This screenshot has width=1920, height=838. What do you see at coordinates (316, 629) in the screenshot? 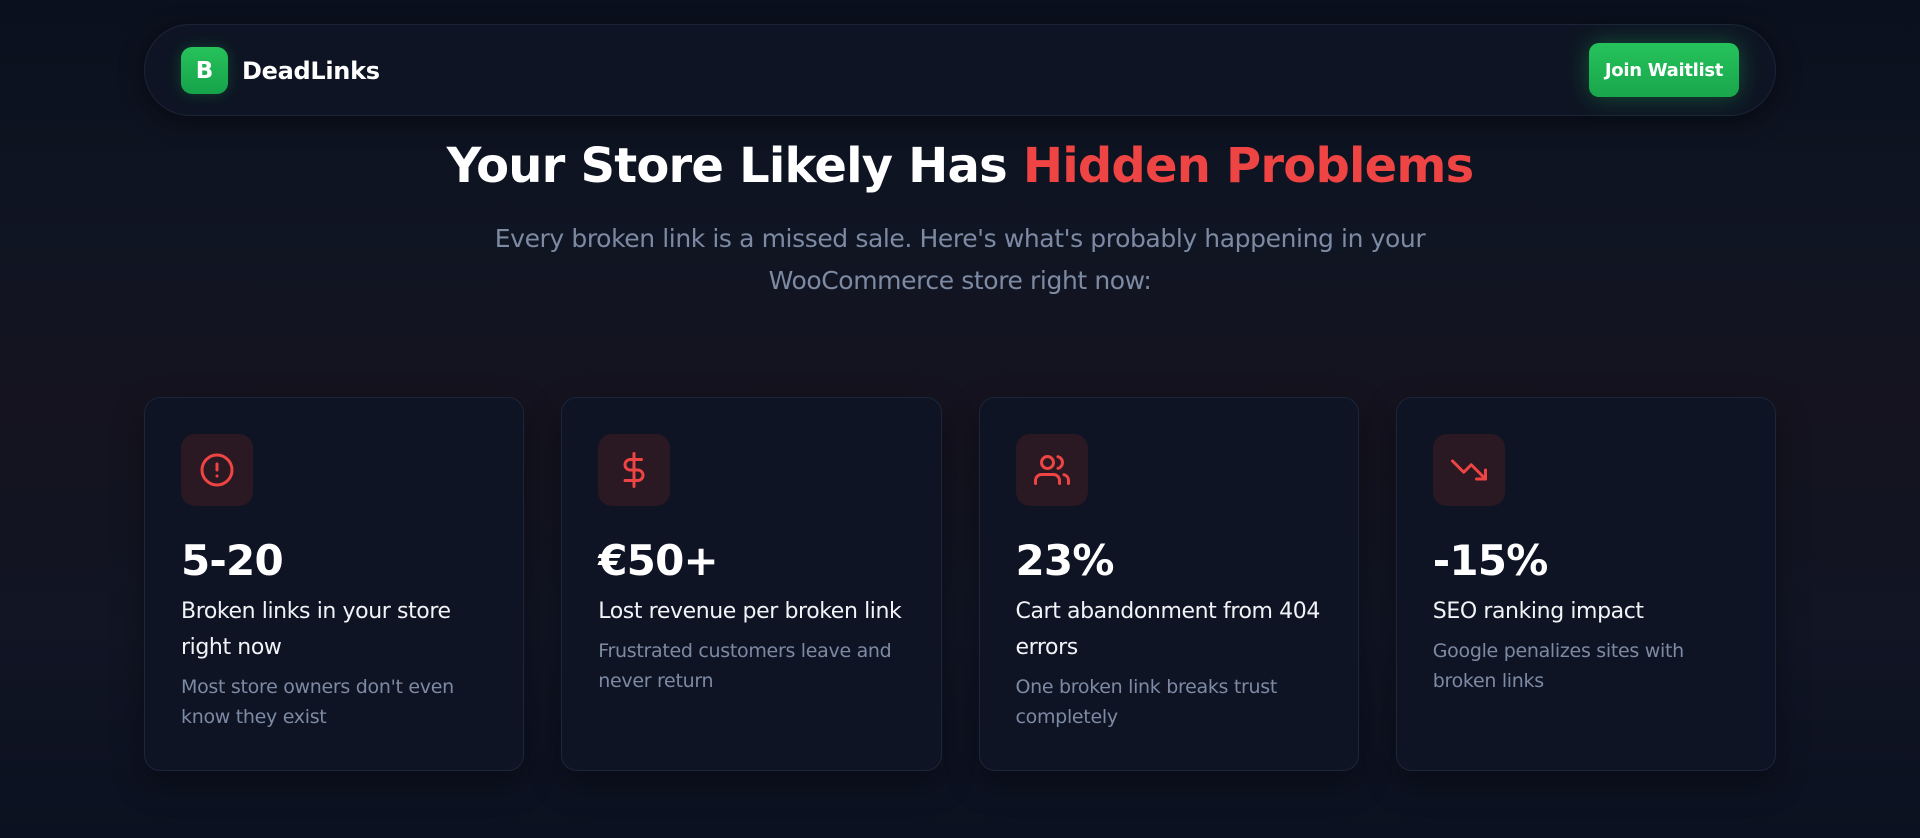
I see `stat-label: Broken links in your store right now` at bounding box center [316, 629].